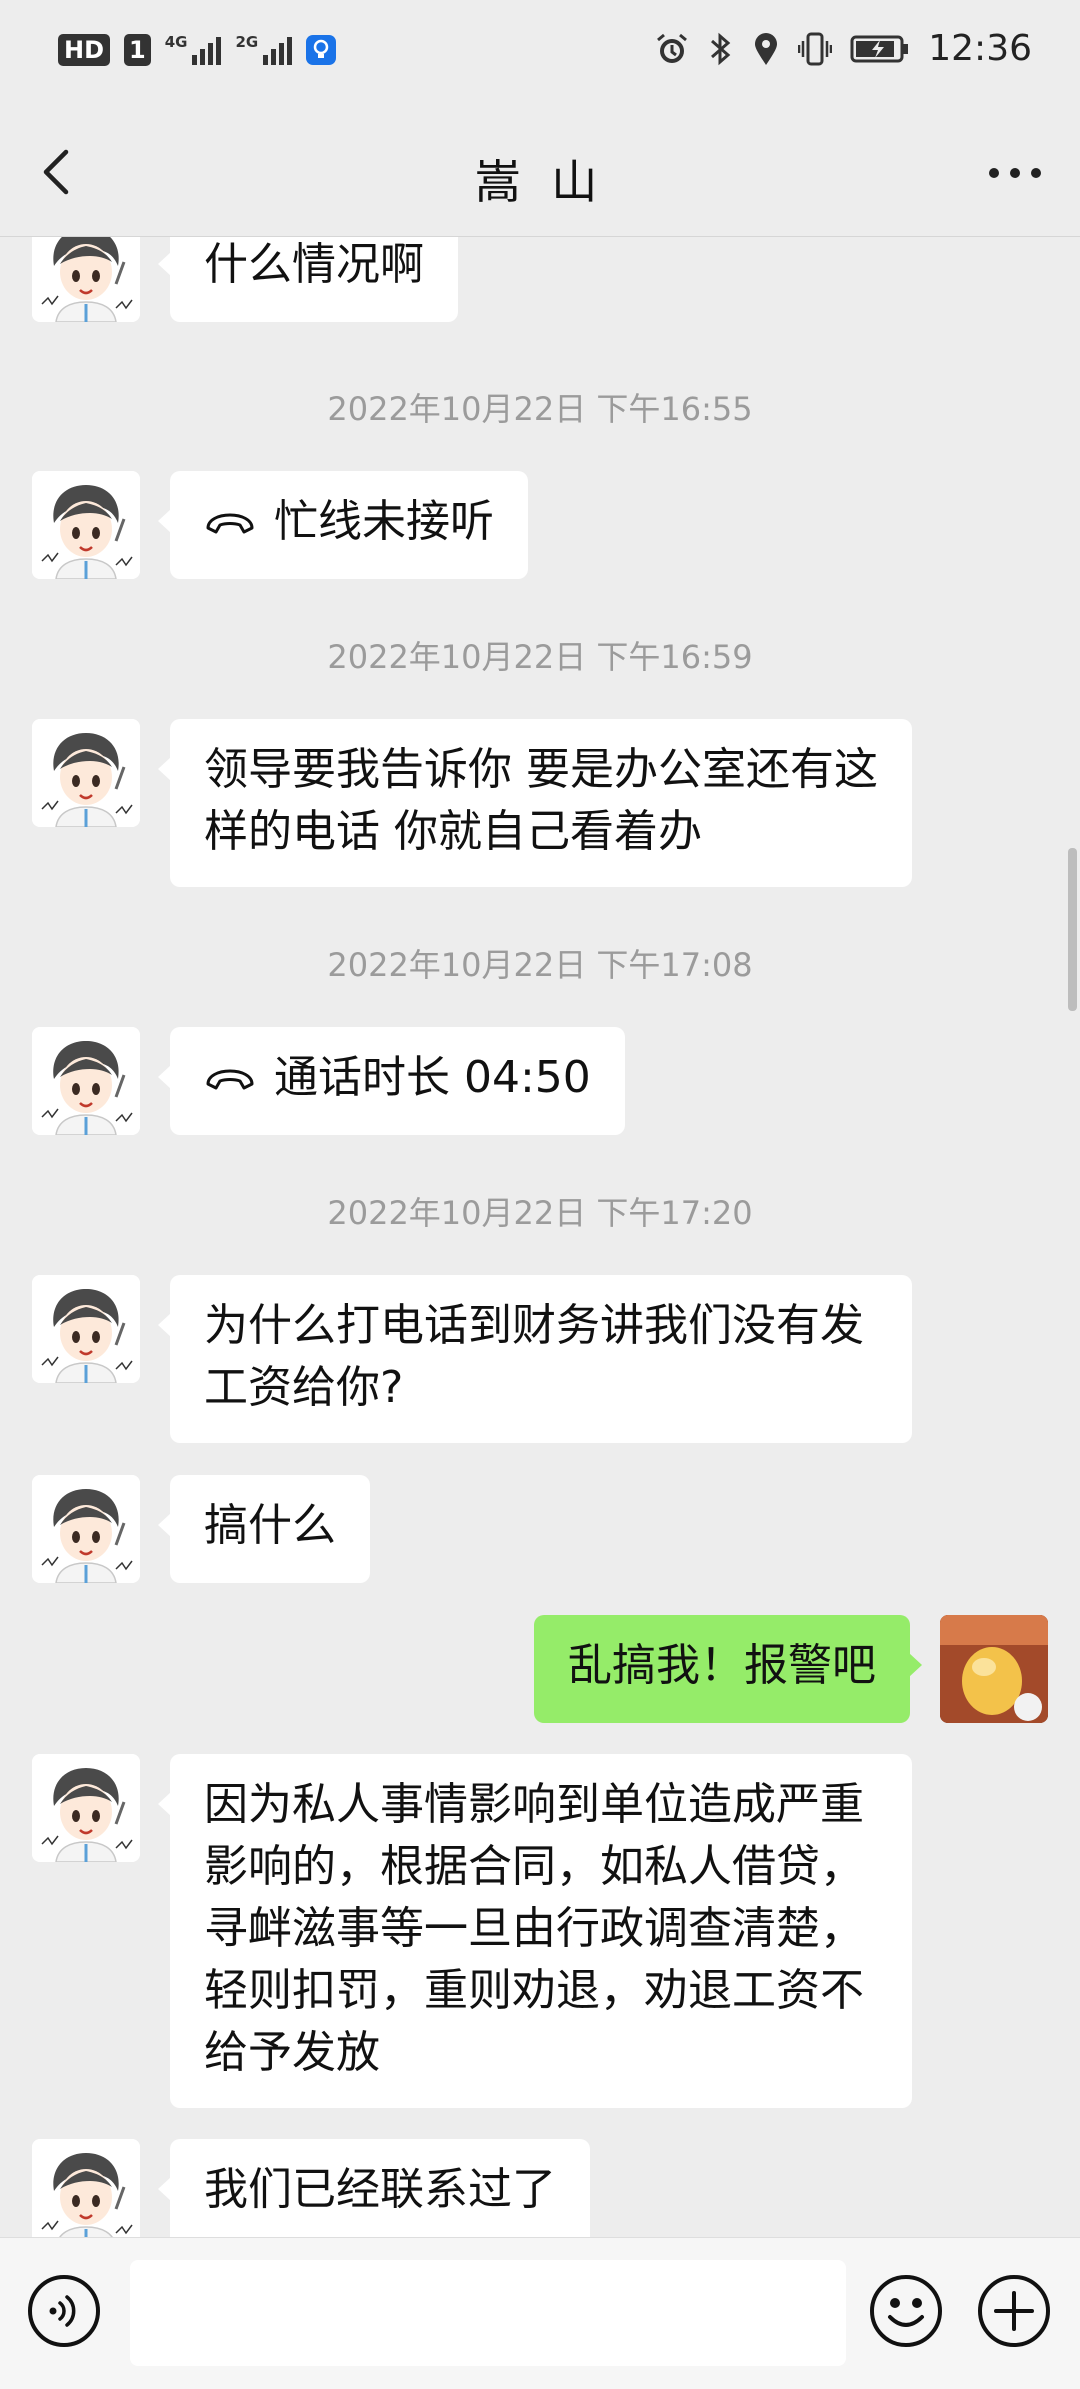  I want to click on call-record-bubble: 通话时长 04:50, so click(391, 1081).